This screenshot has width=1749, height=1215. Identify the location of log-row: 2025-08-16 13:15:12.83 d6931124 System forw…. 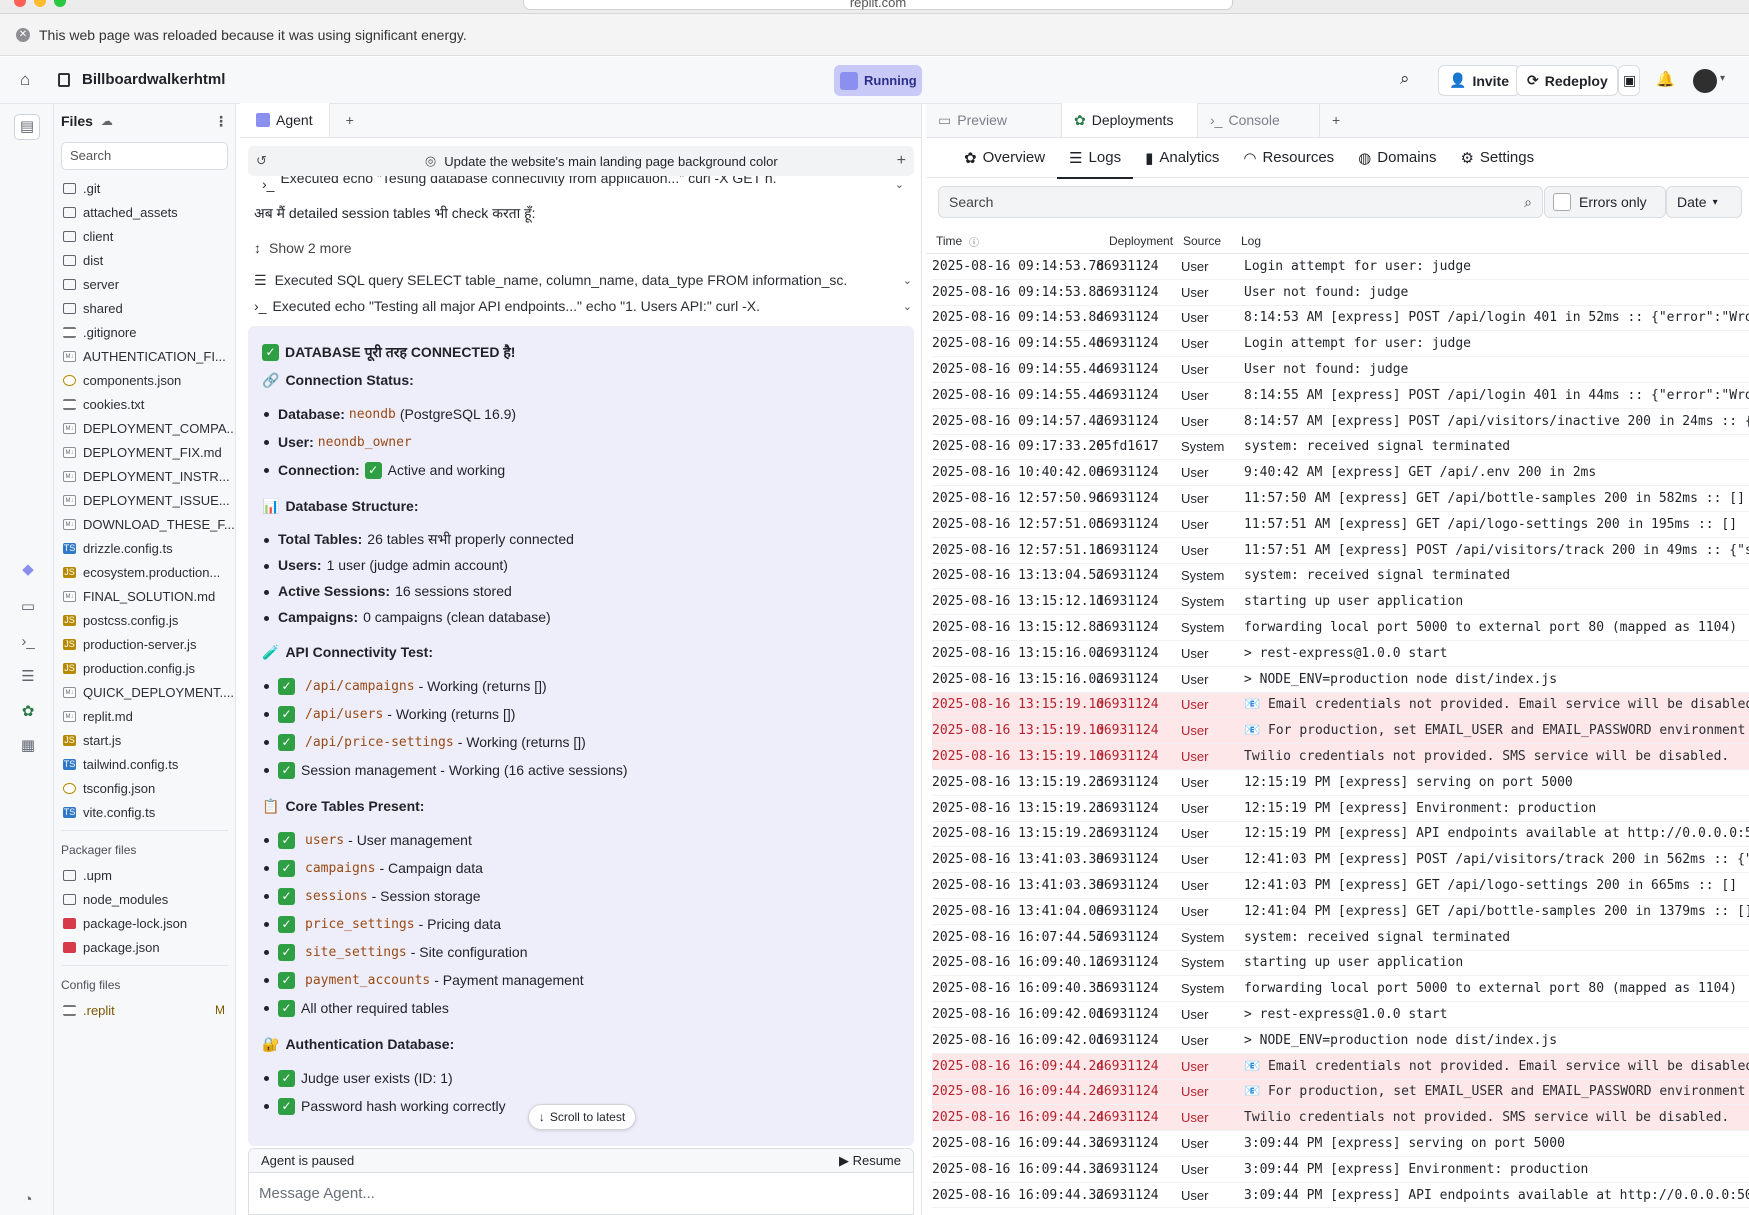
(1340, 628).